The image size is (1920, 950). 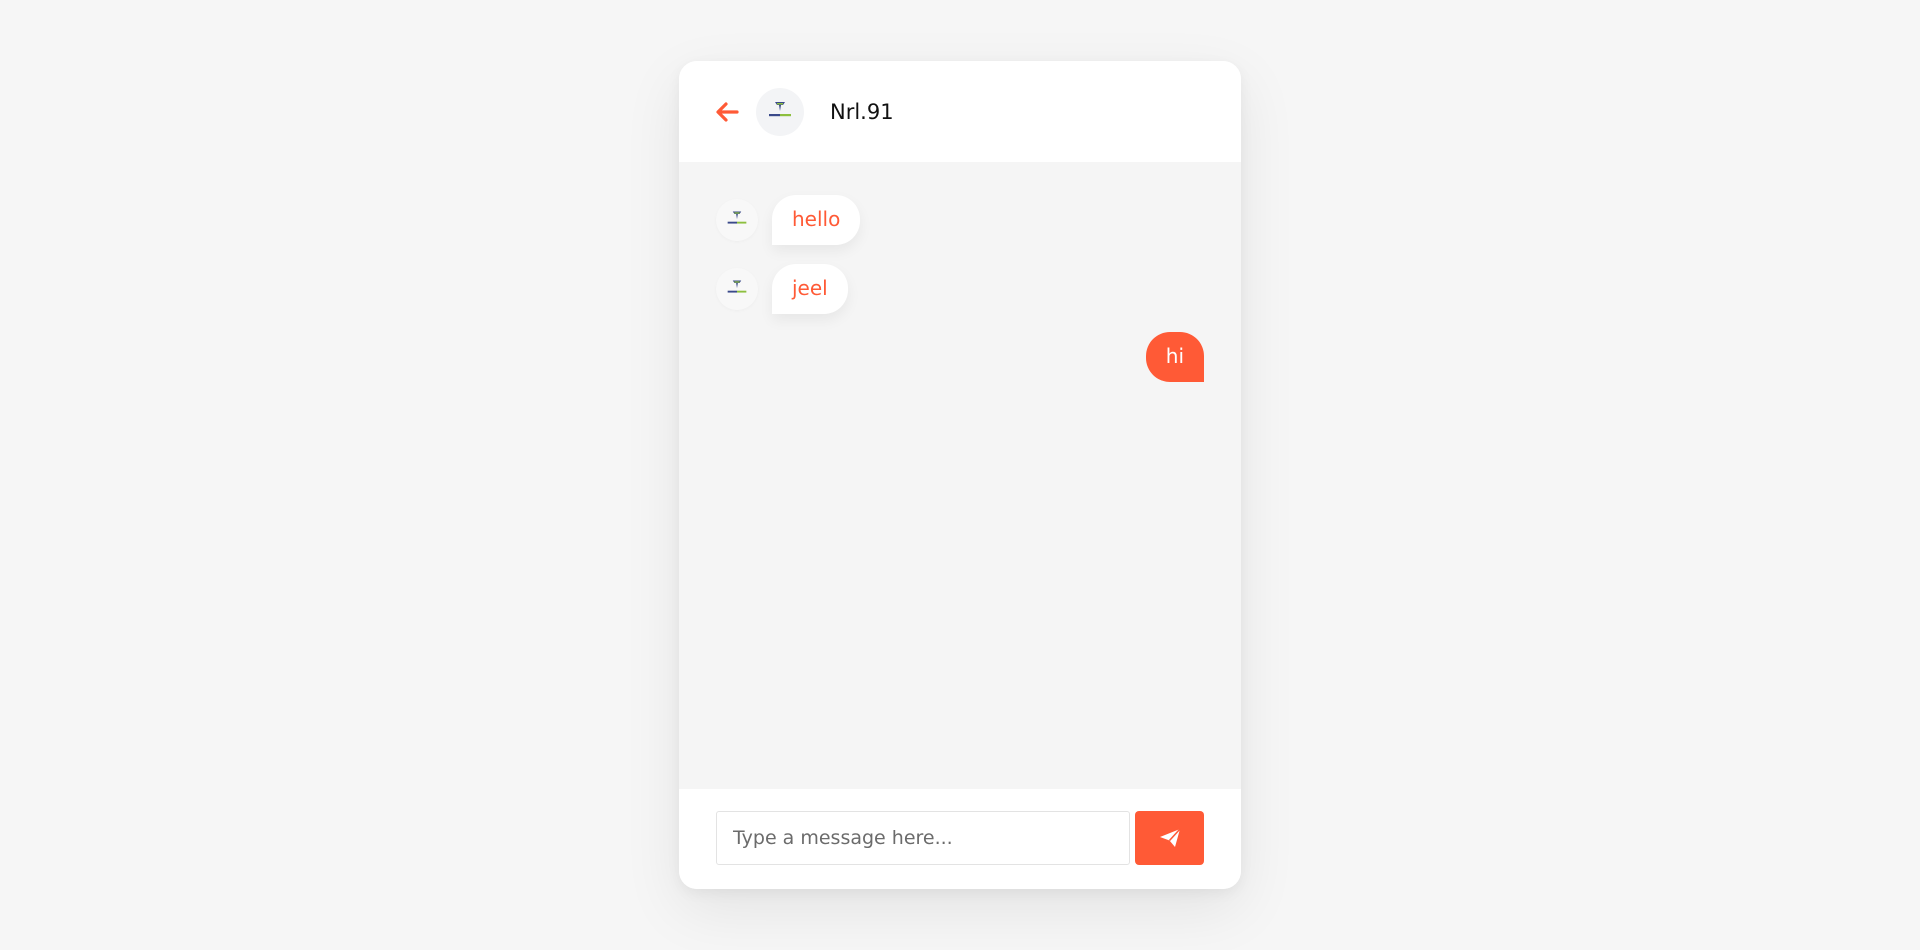 I want to click on send-button, so click(x=1169, y=838).